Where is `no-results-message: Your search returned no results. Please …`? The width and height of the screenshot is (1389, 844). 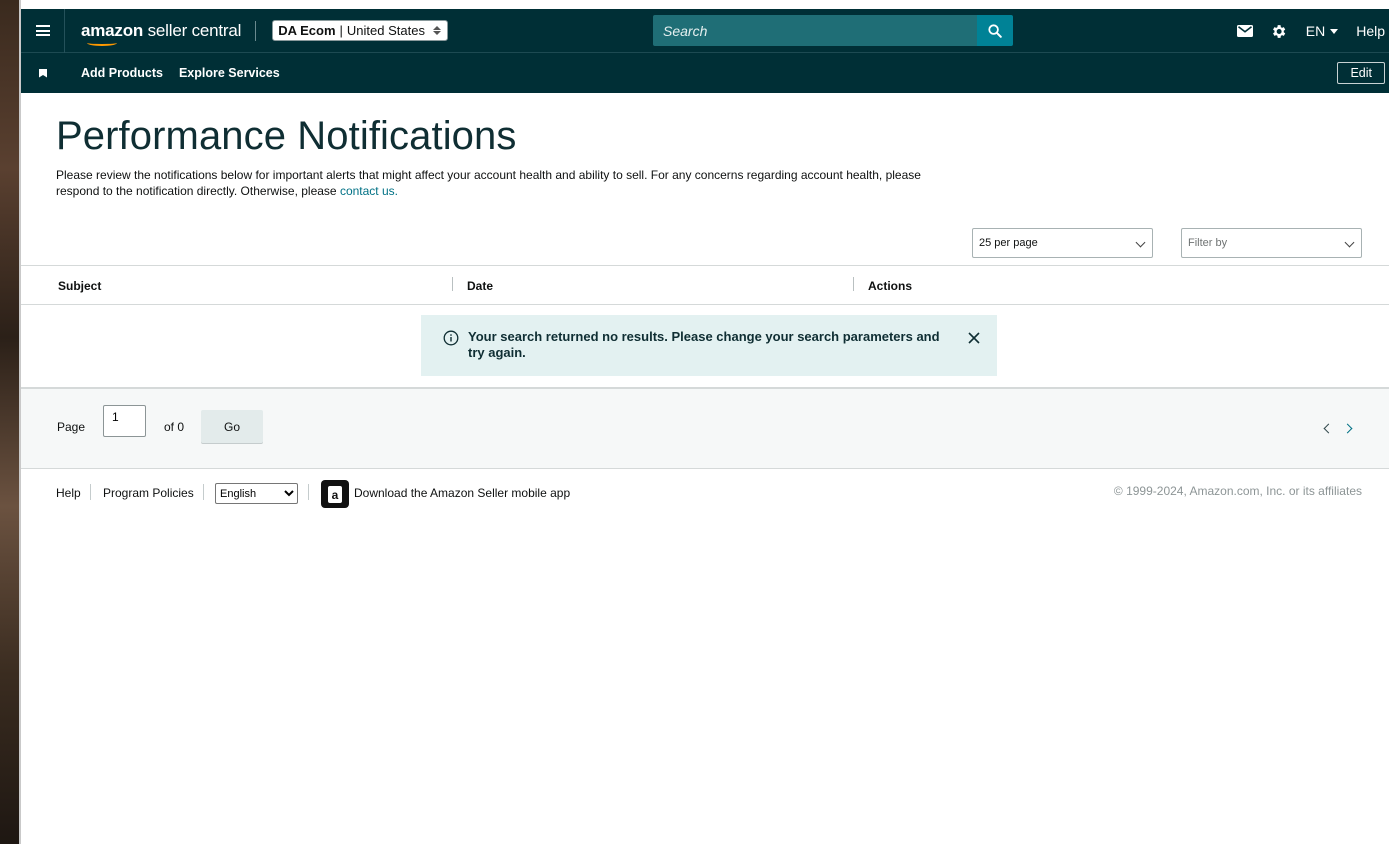 no-results-message: Your search returned no results. Please … is located at coordinates (704, 344).